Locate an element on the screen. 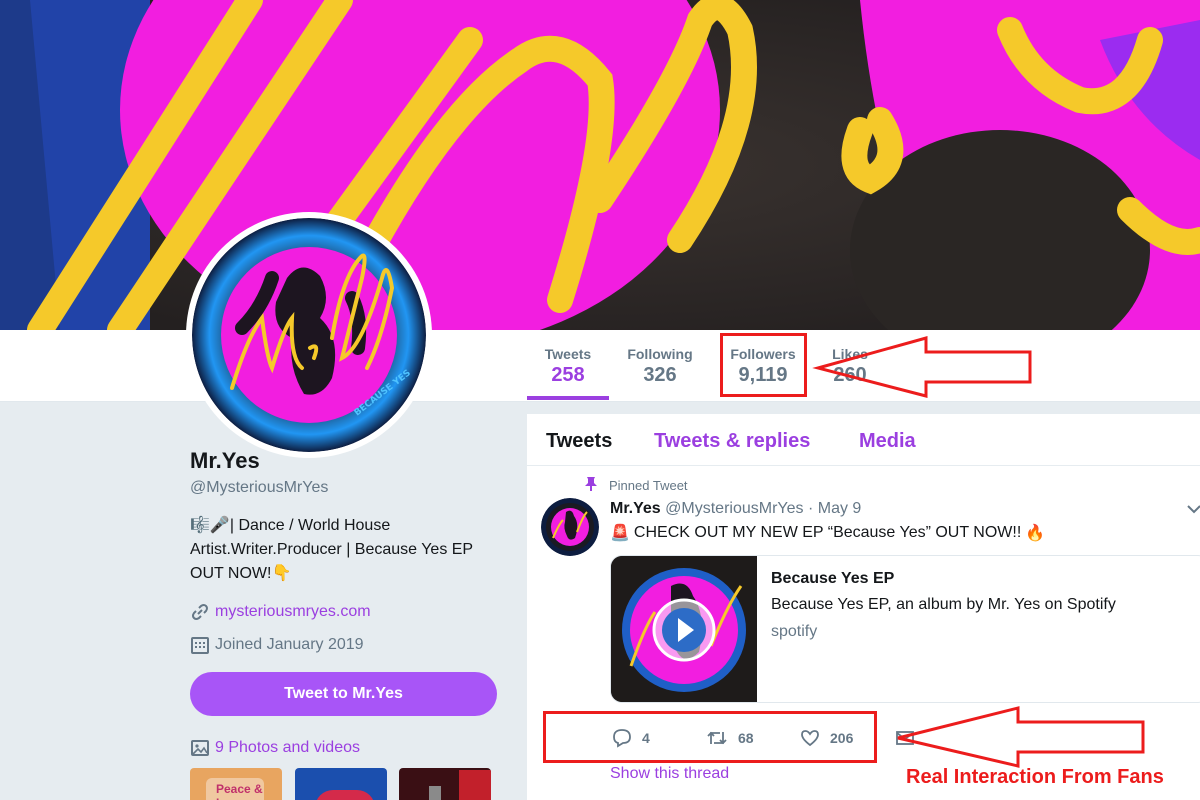  card-domain: spotify is located at coordinates (794, 631).